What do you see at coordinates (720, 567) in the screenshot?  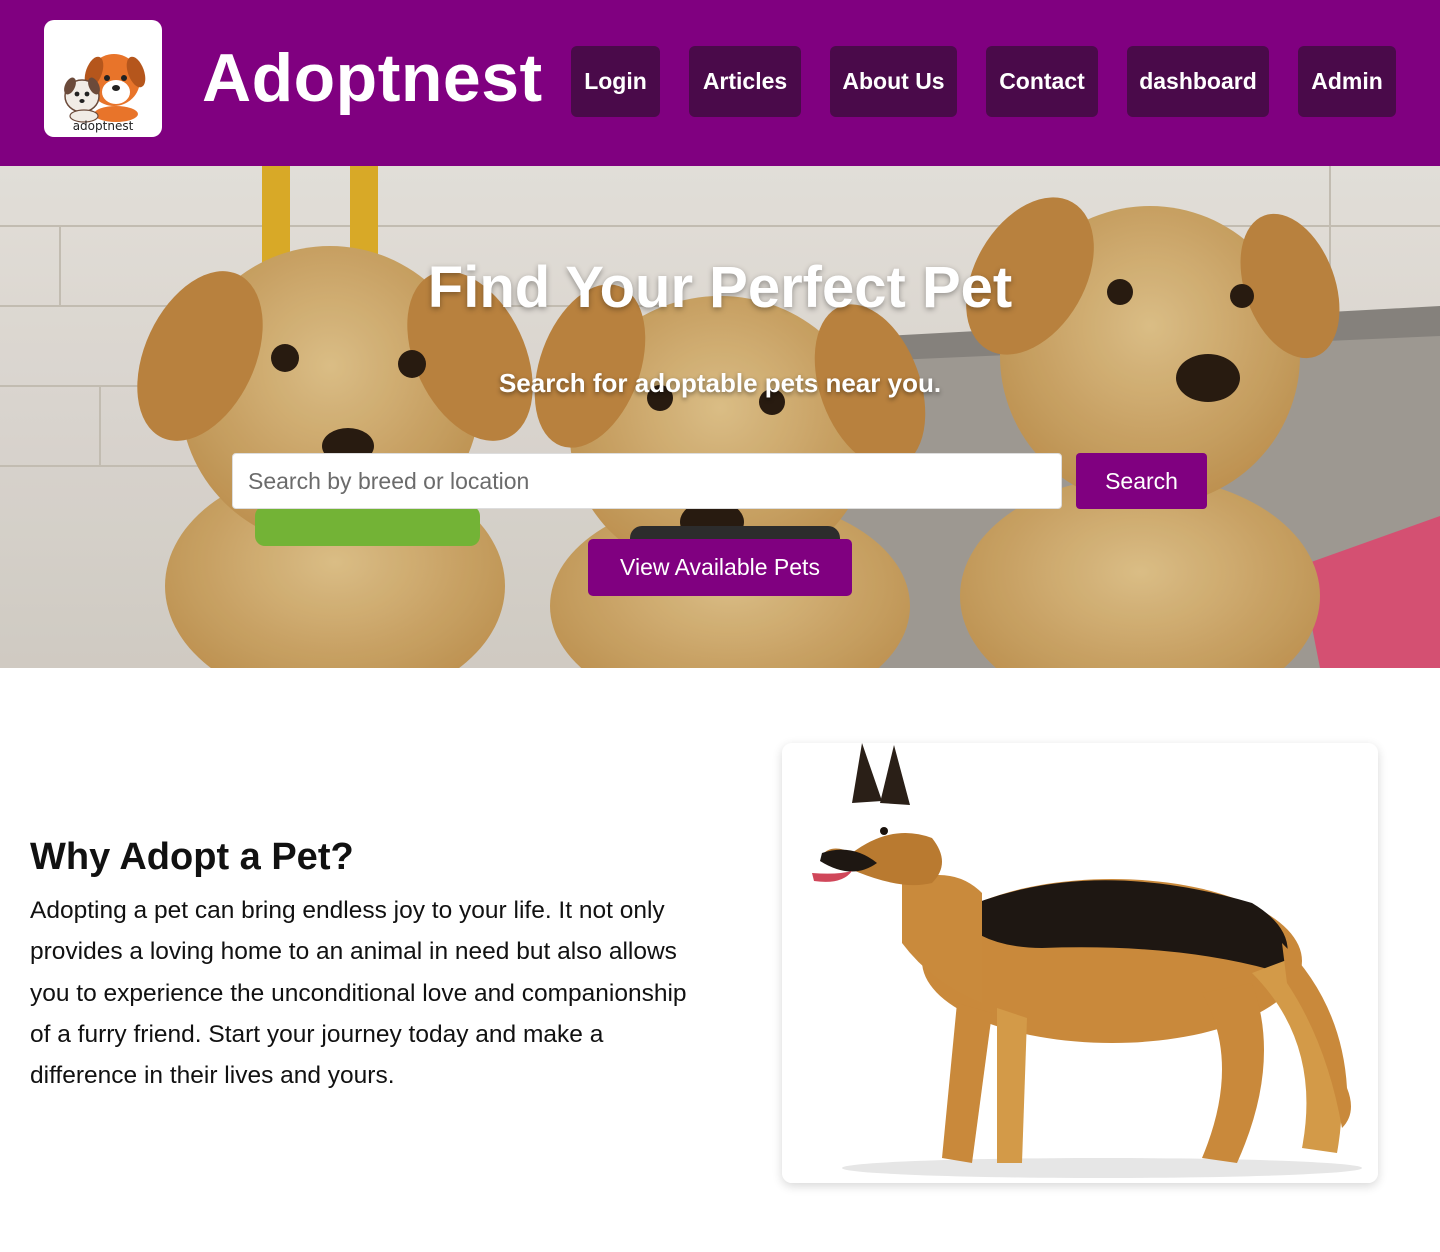 I see `view-available-pets-button: View Available Pets` at bounding box center [720, 567].